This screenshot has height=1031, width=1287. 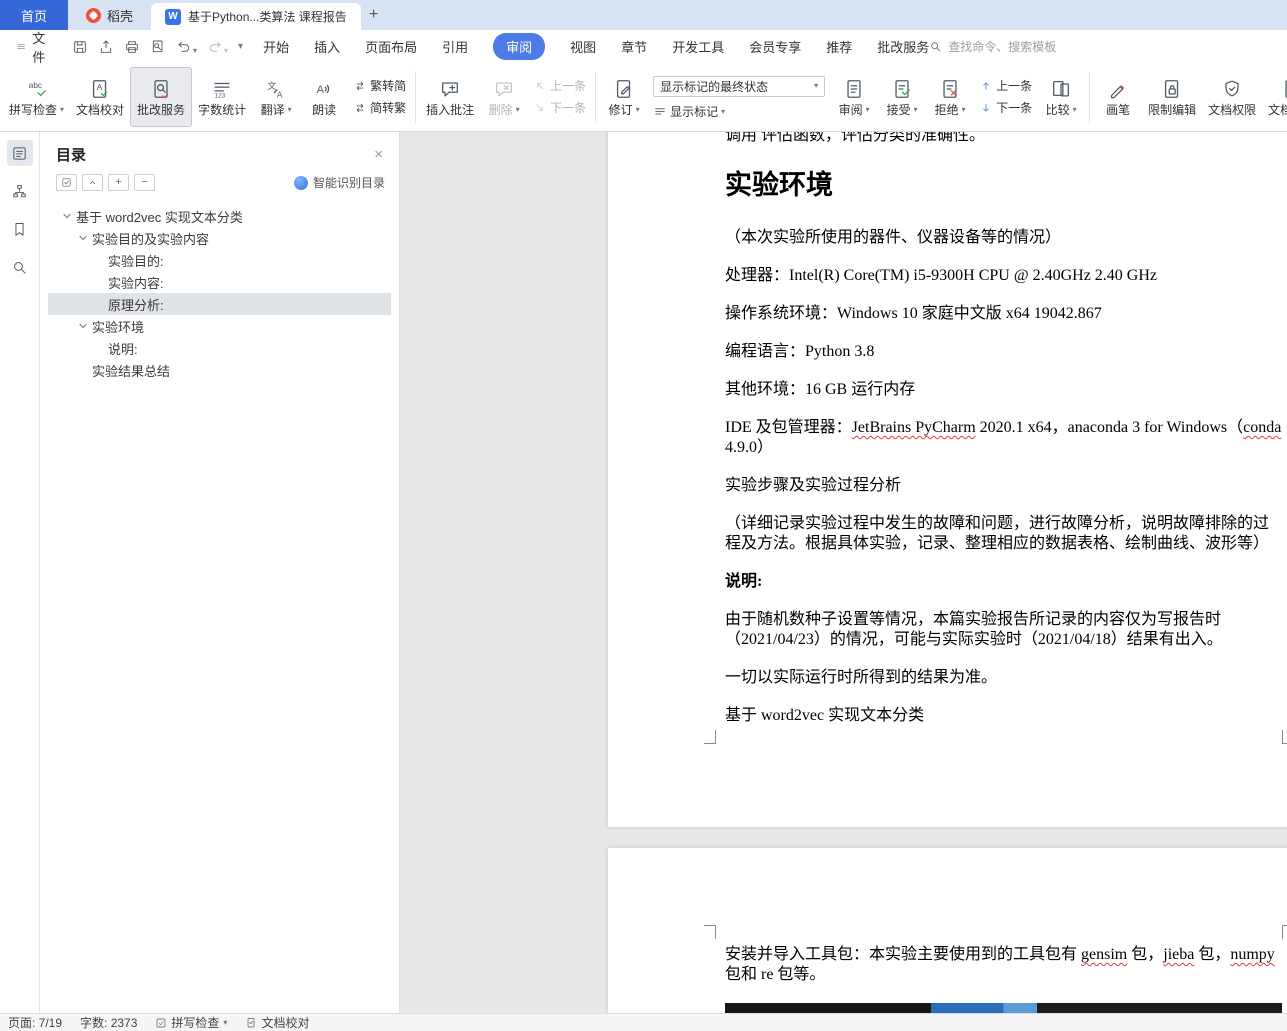 I want to click on next-change-button: 下一条, so click(x=1005, y=108).